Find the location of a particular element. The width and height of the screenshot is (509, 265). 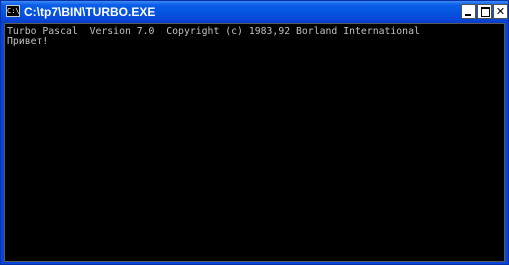

close-button: ✕ is located at coordinates (500, 11).